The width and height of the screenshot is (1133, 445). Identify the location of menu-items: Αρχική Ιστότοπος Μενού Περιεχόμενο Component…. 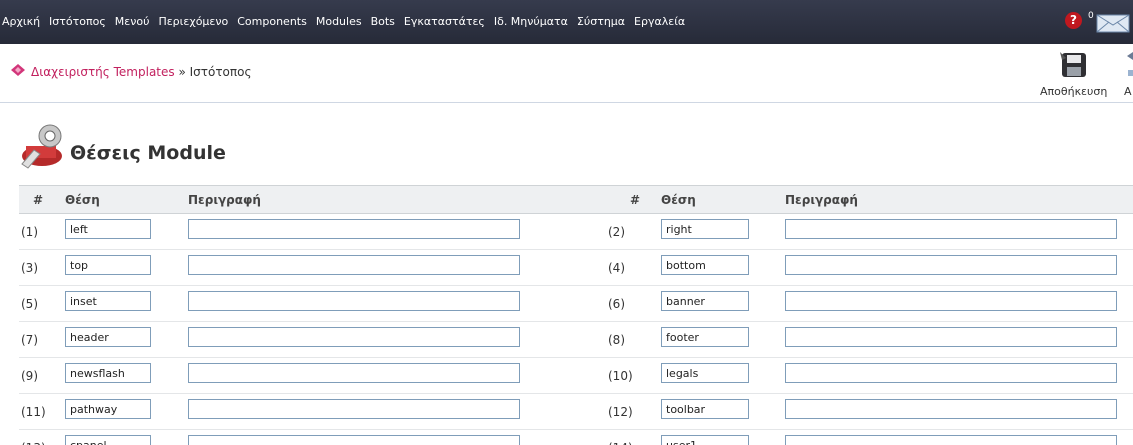
(344, 21).